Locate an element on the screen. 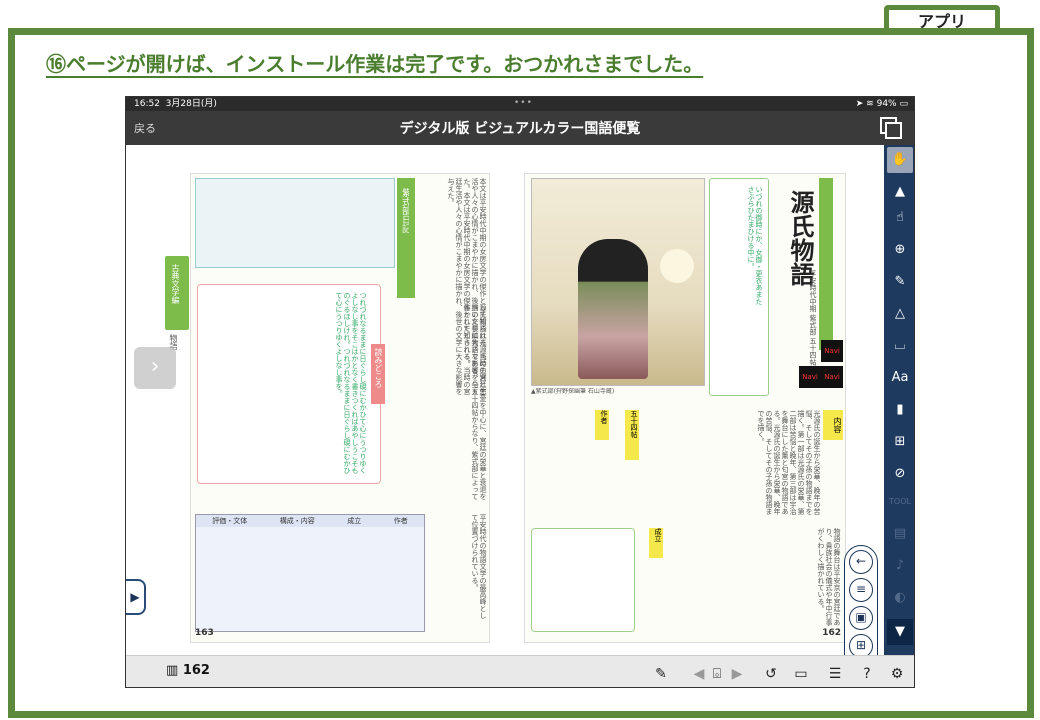  author-label: 作者 is located at coordinates (602, 425).